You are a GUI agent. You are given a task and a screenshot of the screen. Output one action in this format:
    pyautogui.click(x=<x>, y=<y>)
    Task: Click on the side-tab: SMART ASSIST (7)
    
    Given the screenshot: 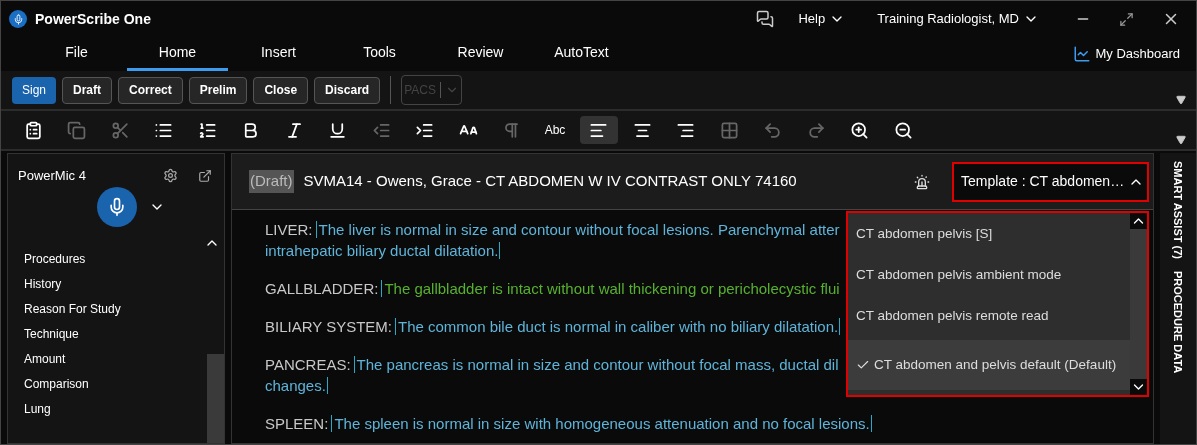 What is the action you would take?
    pyautogui.click(x=1178, y=210)
    